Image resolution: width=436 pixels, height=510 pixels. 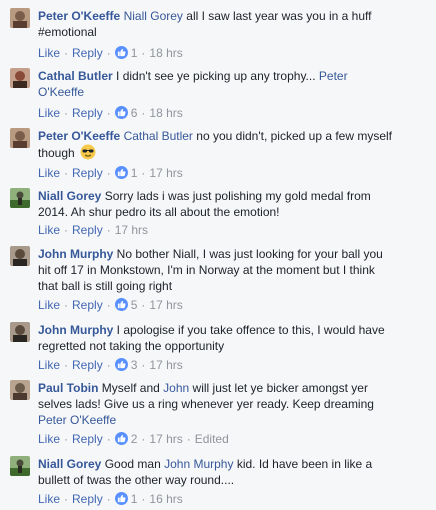 I want to click on comment-actions: Like · Reply · 1 · 18 hrs, so click(x=110, y=53).